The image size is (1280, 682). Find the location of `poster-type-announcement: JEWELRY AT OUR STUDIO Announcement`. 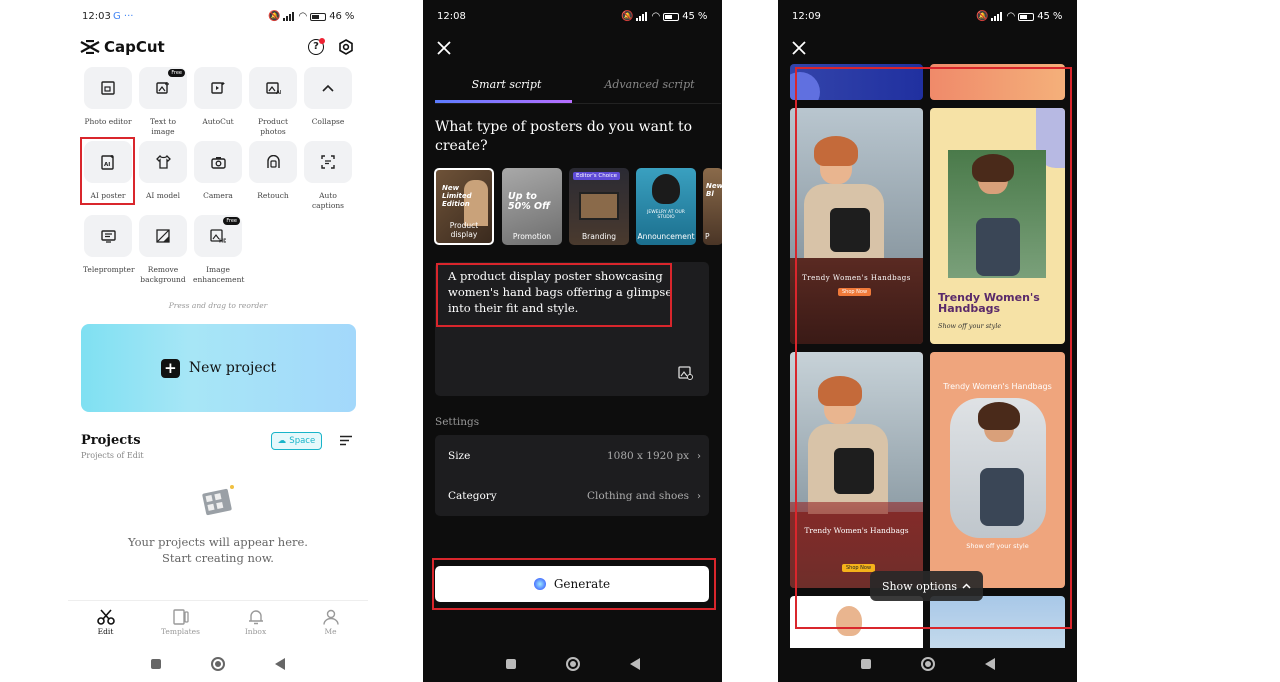

poster-type-announcement: JEWELRY AT OUR STUDIO Announcement is located at coordinates (666, 206).